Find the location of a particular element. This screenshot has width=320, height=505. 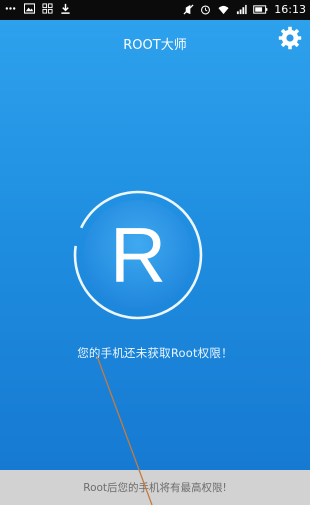

battery-icon is located at coordinates (260, 9).